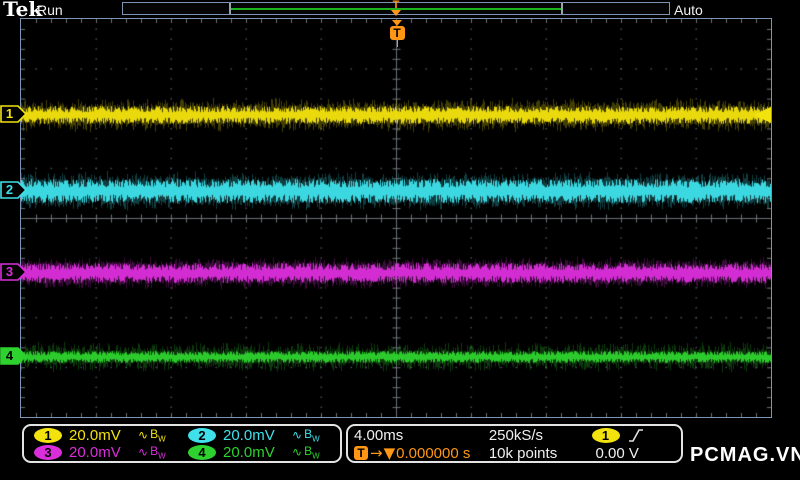 The height and width of the screenshot is (480, 800). Describe the element at coordinates (389, 453) in the screenshot. I see `down-triangle-icon: ▼` at that location.